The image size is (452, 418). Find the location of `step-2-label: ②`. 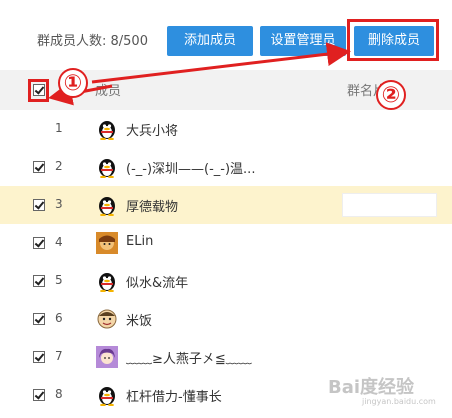

step-2-label: ② is located at coordinates (391, 95).